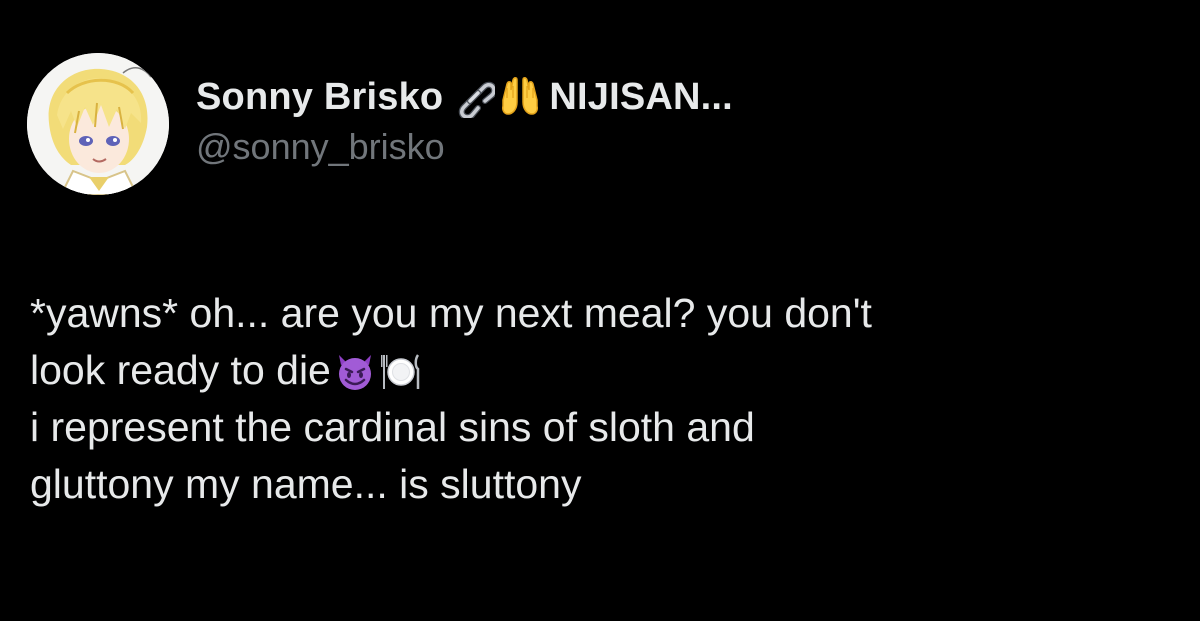 The width and height of the screenshot is (1200, 621). What do you see at coordinates (401, 371) in the screenshot?
I see `plate-cutlery-icon` at bounding box center [401, 371].